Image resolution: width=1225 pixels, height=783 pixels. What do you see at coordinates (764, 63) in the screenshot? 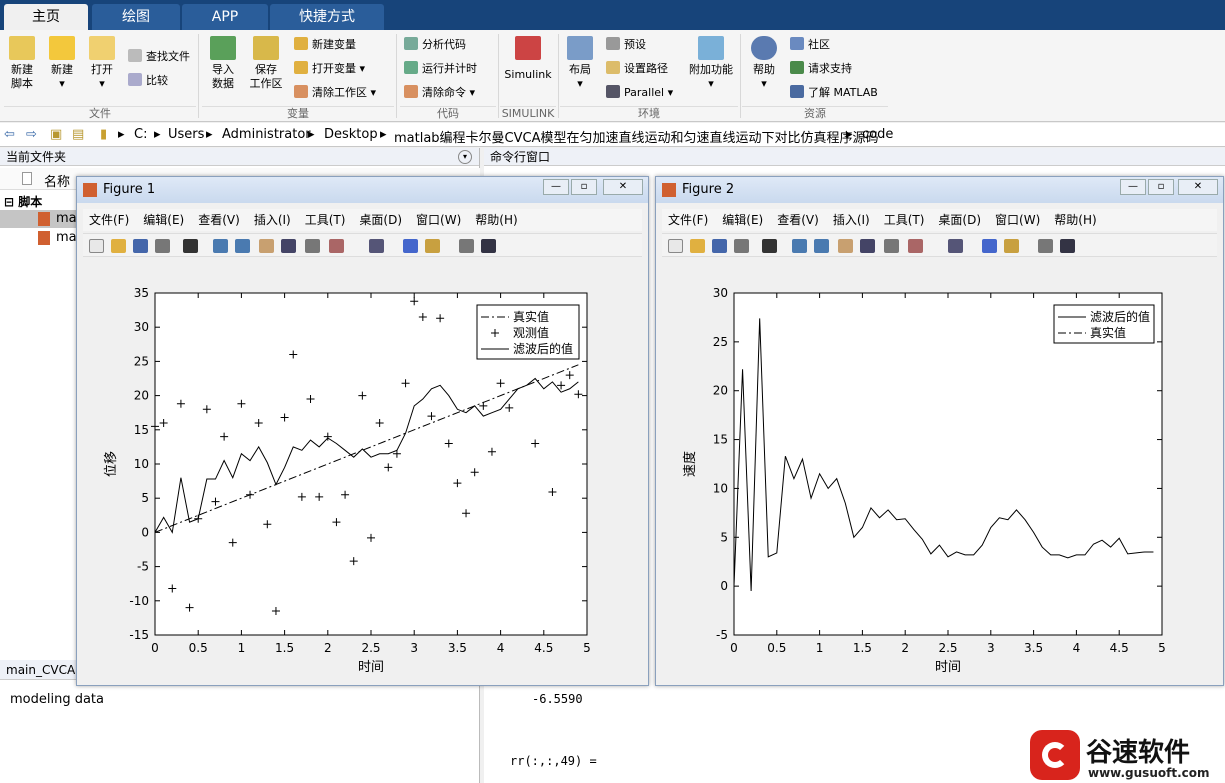
I see `help-button: 帮助 ▾` at bounding box center [764, 63].